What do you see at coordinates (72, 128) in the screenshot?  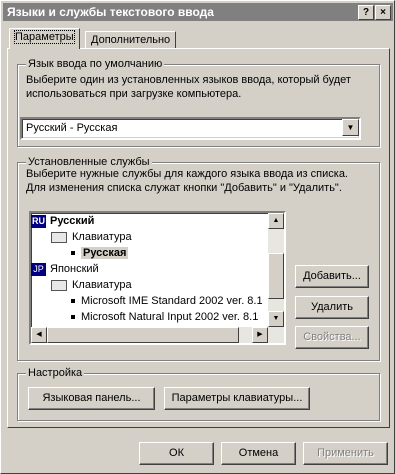 I see `default-language-value: Русский - Русская` at bounding box center [72, 128].